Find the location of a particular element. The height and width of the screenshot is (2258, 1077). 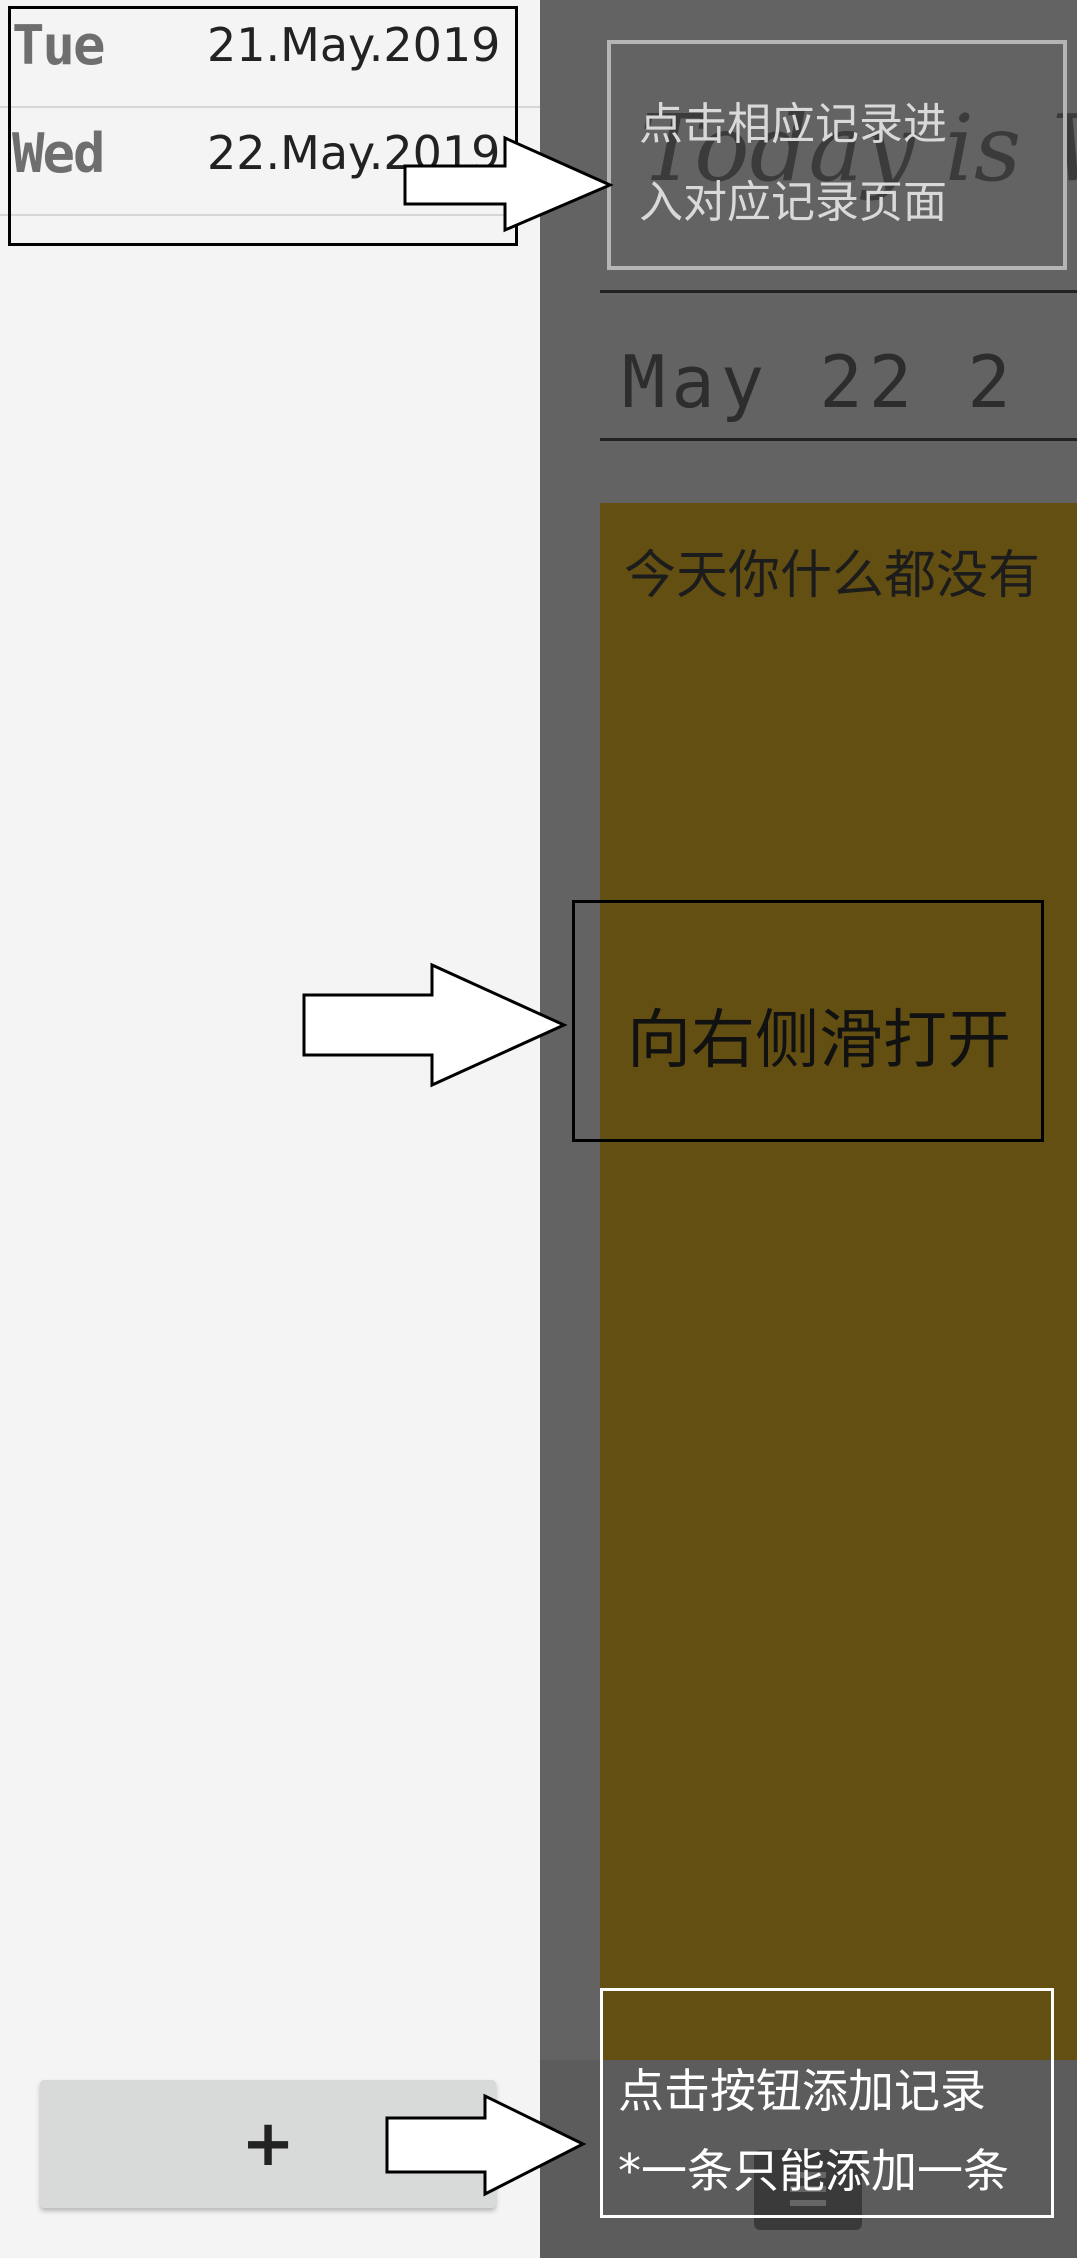

note-text: 今天你什么都没有 is located at coordinates (832, 576).